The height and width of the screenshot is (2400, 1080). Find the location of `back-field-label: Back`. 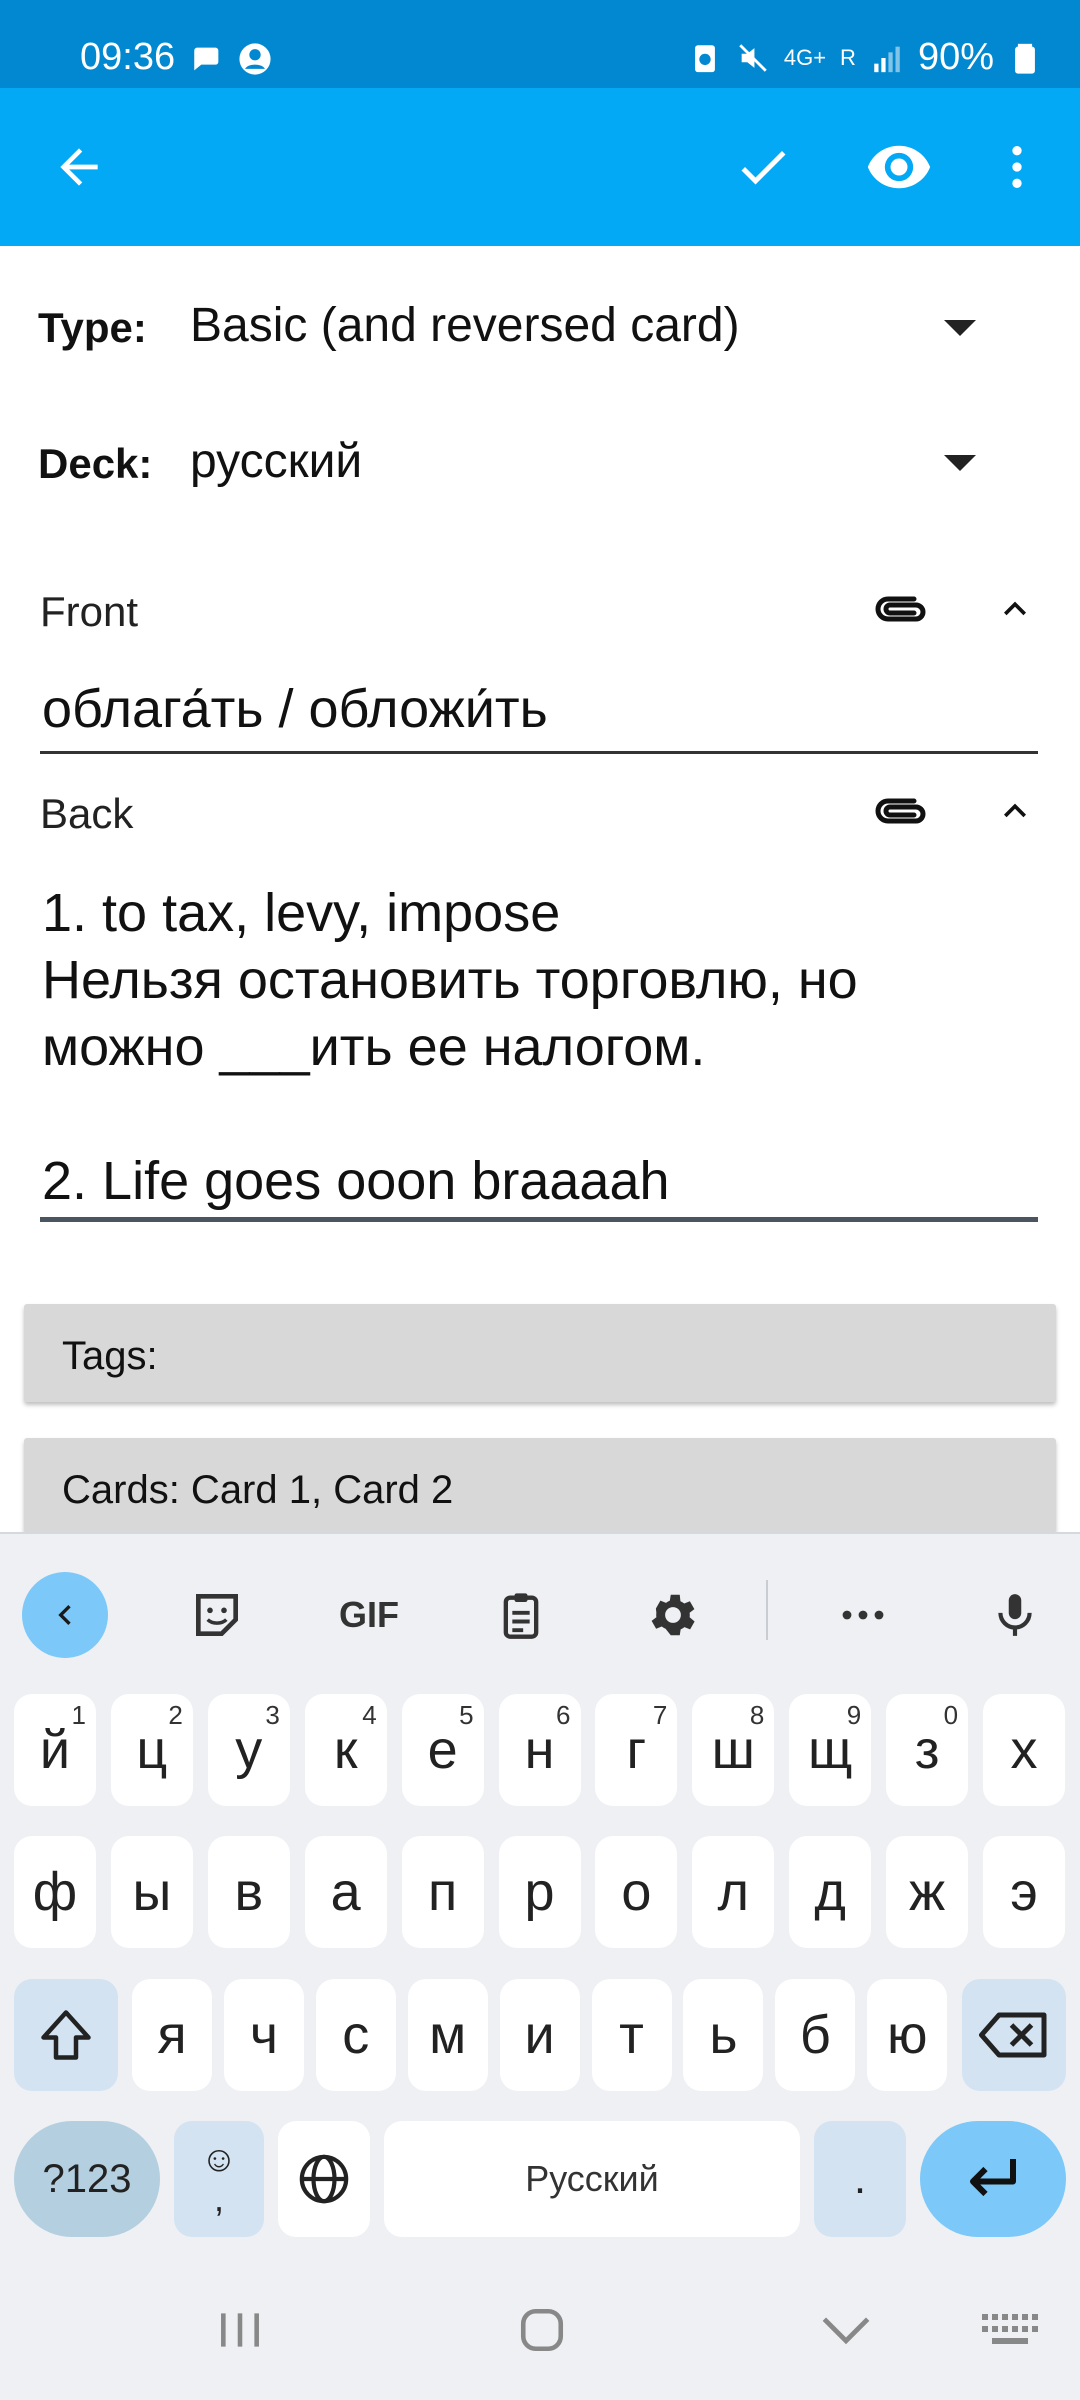

back-field-label: Back is located at coordinates (87, 813).